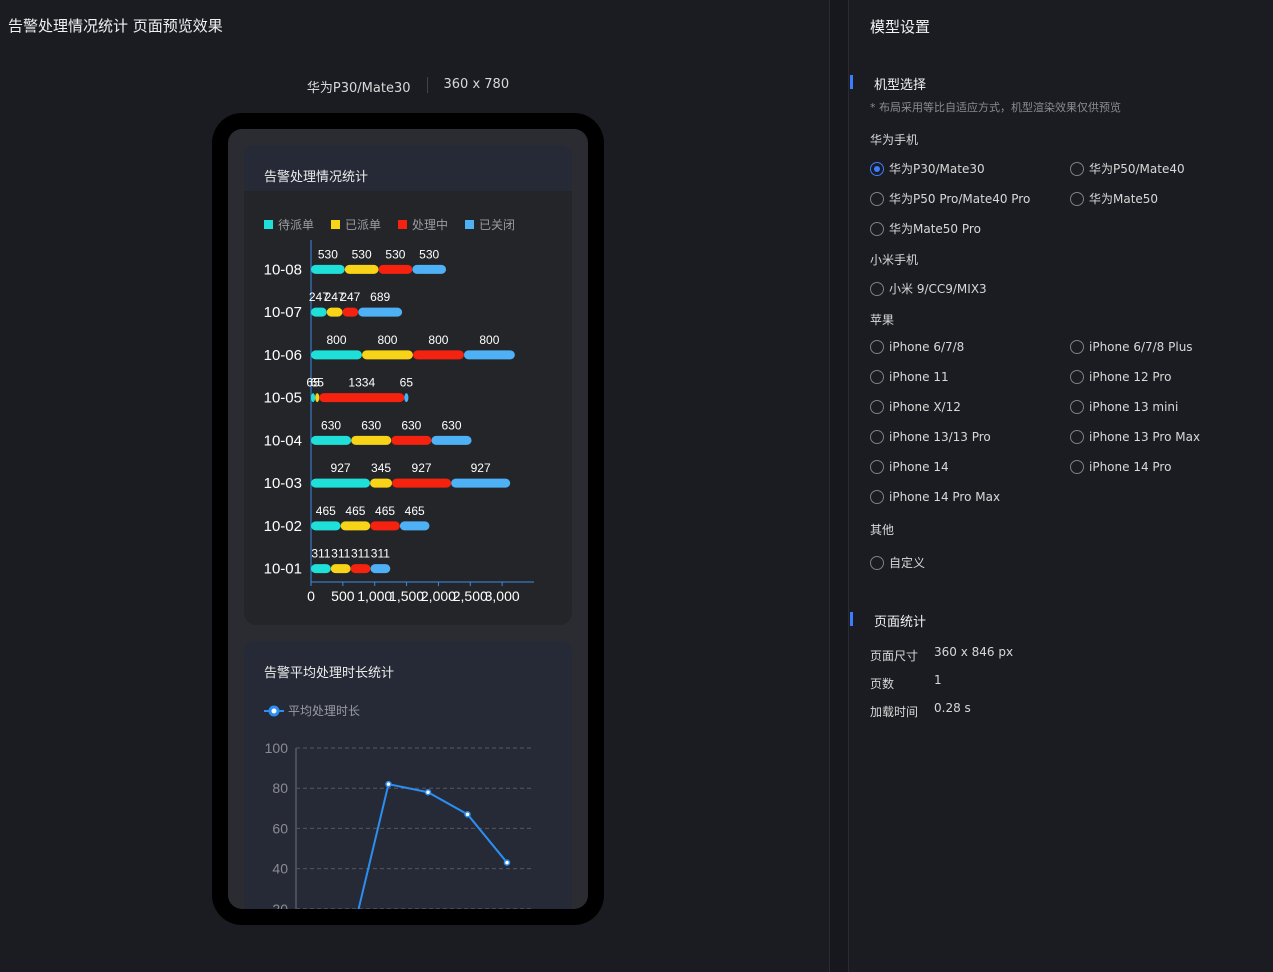 Image resolution: width=1273 pixels, height=972 pixels. What do you see at coordinates (1130, 467) in the screenshot?
I see `radio-label: iPhone 14 Pro` at bounding box center [1130, 467].